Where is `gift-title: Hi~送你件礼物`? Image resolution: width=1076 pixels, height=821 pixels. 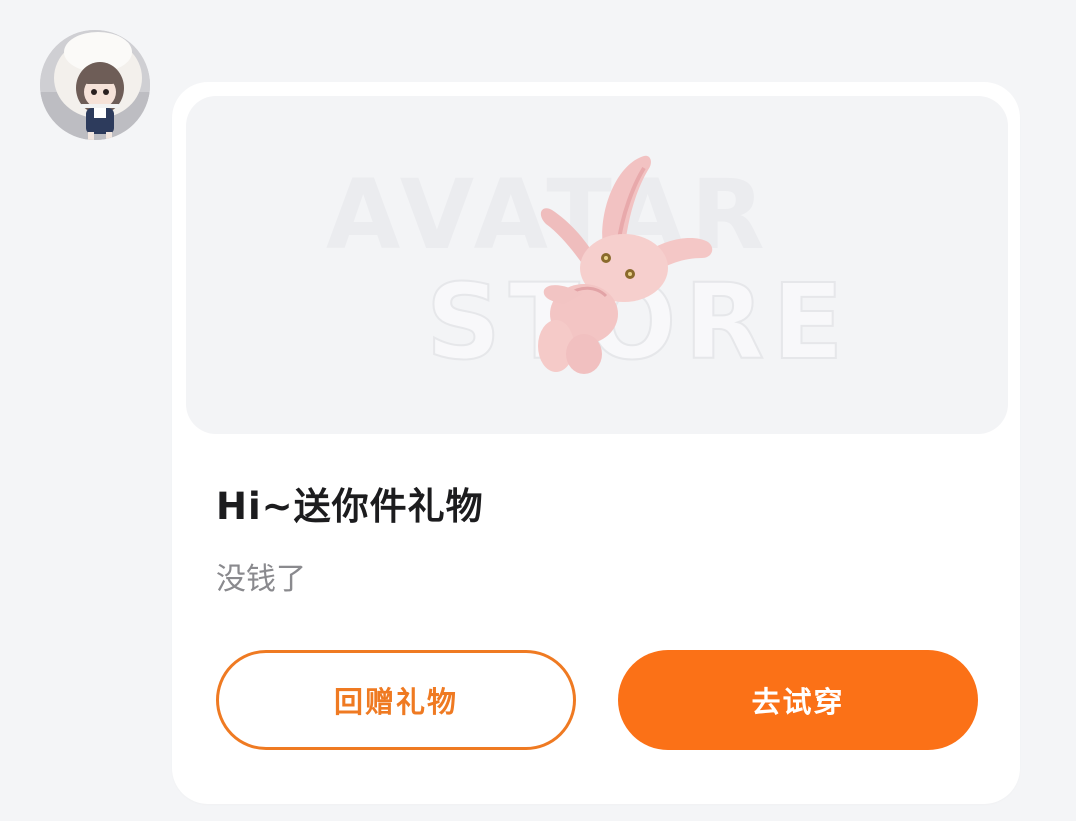
gift-title: Hi~送你件礼物 is located at coordinates (350, 506).